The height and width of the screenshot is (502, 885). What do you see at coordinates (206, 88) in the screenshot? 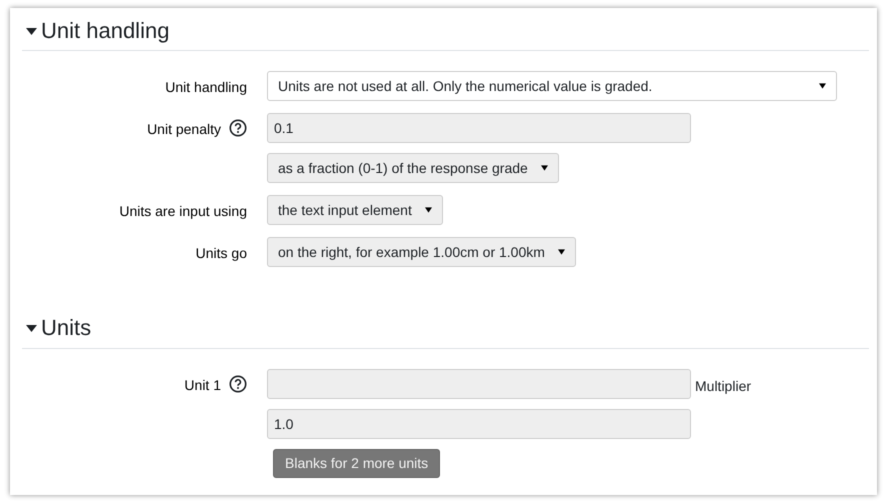
I see `field-label: Unit handling` at bounding box center [206, 88].